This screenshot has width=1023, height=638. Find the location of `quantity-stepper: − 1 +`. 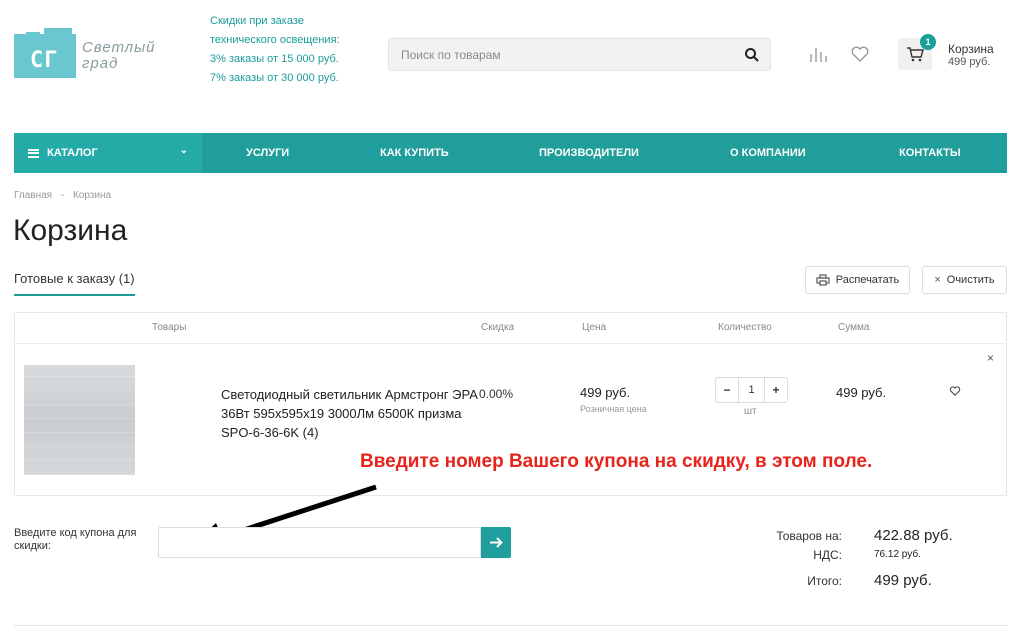

quantity-stepper: − 1 + is located at coordinates (751, 390).